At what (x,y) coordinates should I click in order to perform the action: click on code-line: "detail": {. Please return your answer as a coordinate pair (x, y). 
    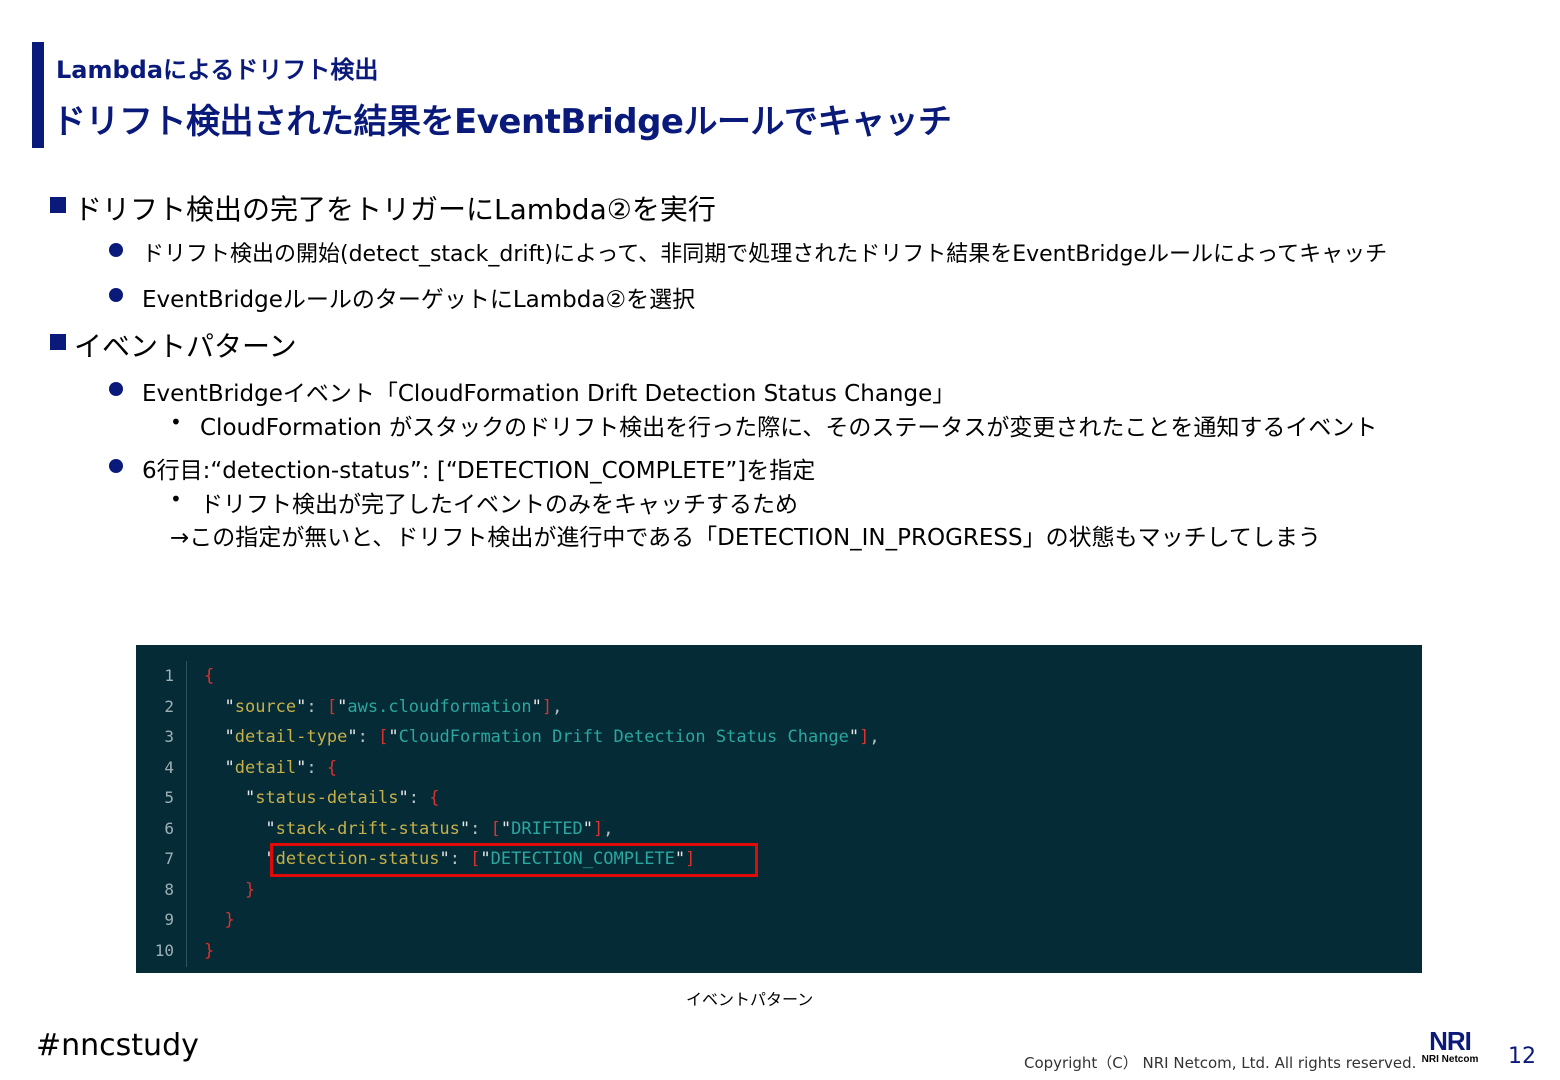
    Looking at the image, I should click on (281, 767).